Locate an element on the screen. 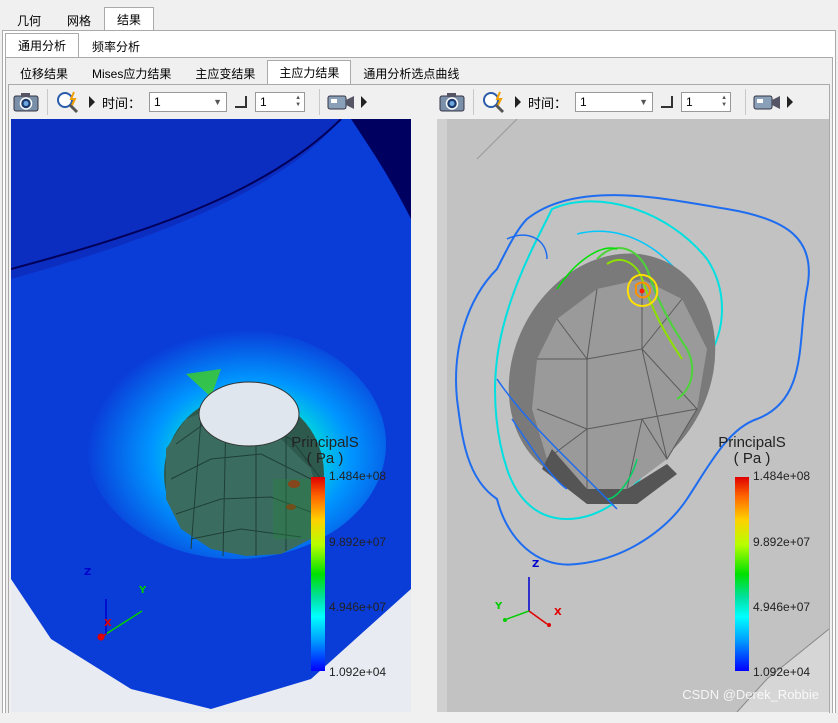 Image resolution: width=838 pixels, height=723 pixels. left-toolbar: 时间： 1 ▼ 1 ▲ ▼ is located at coordinates (189, 102).